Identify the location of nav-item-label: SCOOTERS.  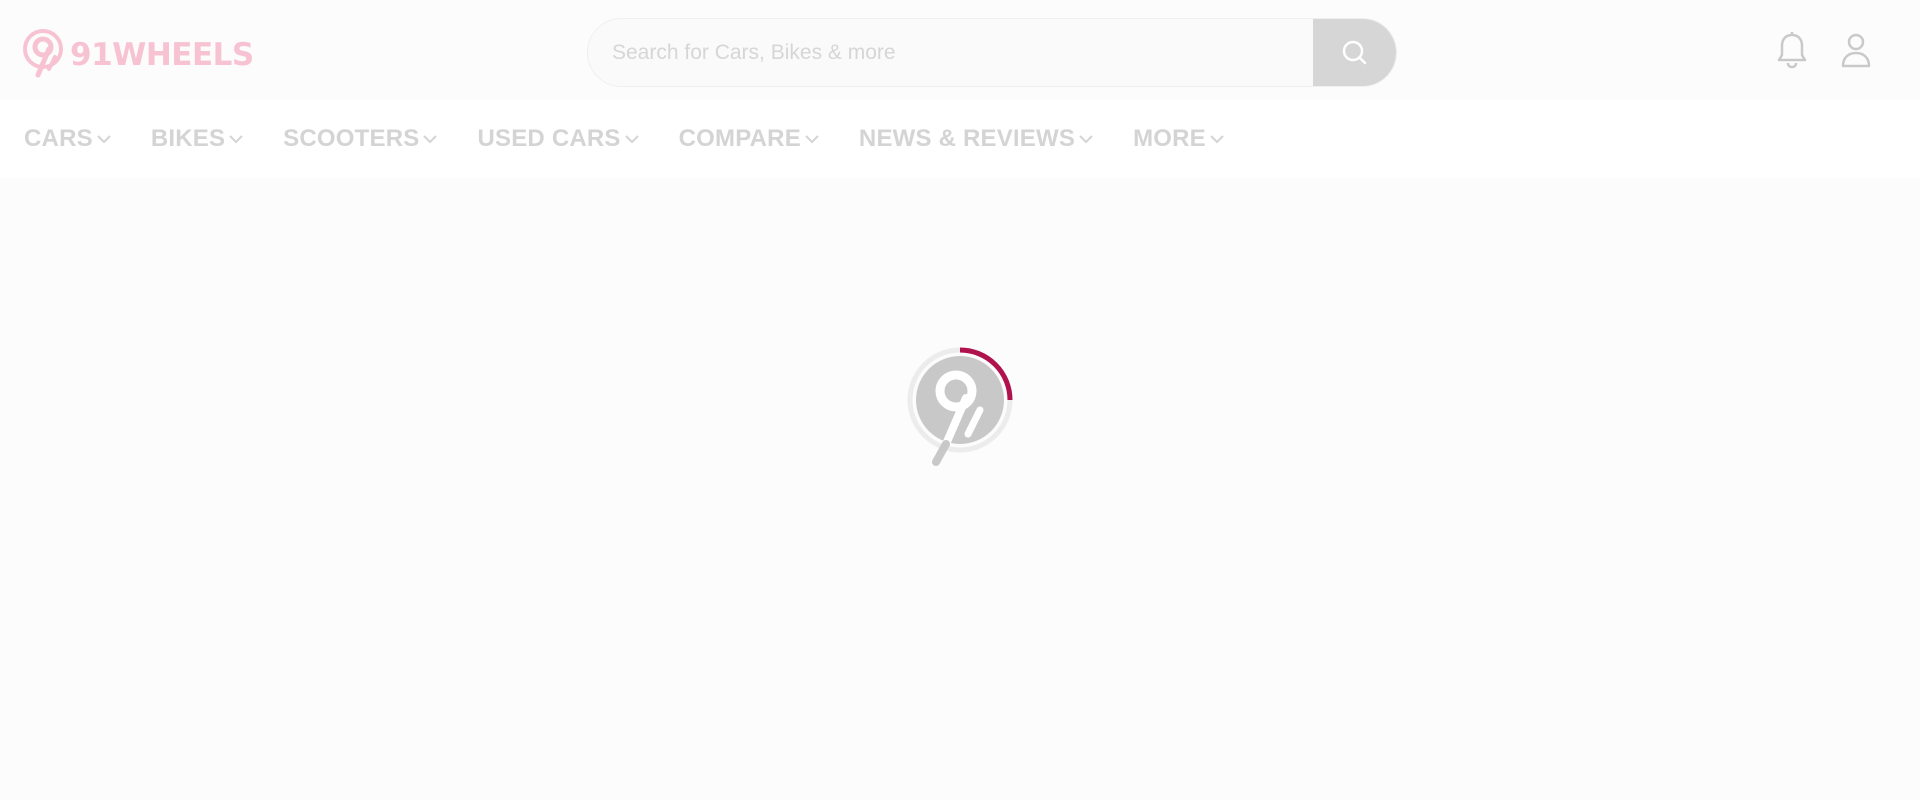
(351, 138).